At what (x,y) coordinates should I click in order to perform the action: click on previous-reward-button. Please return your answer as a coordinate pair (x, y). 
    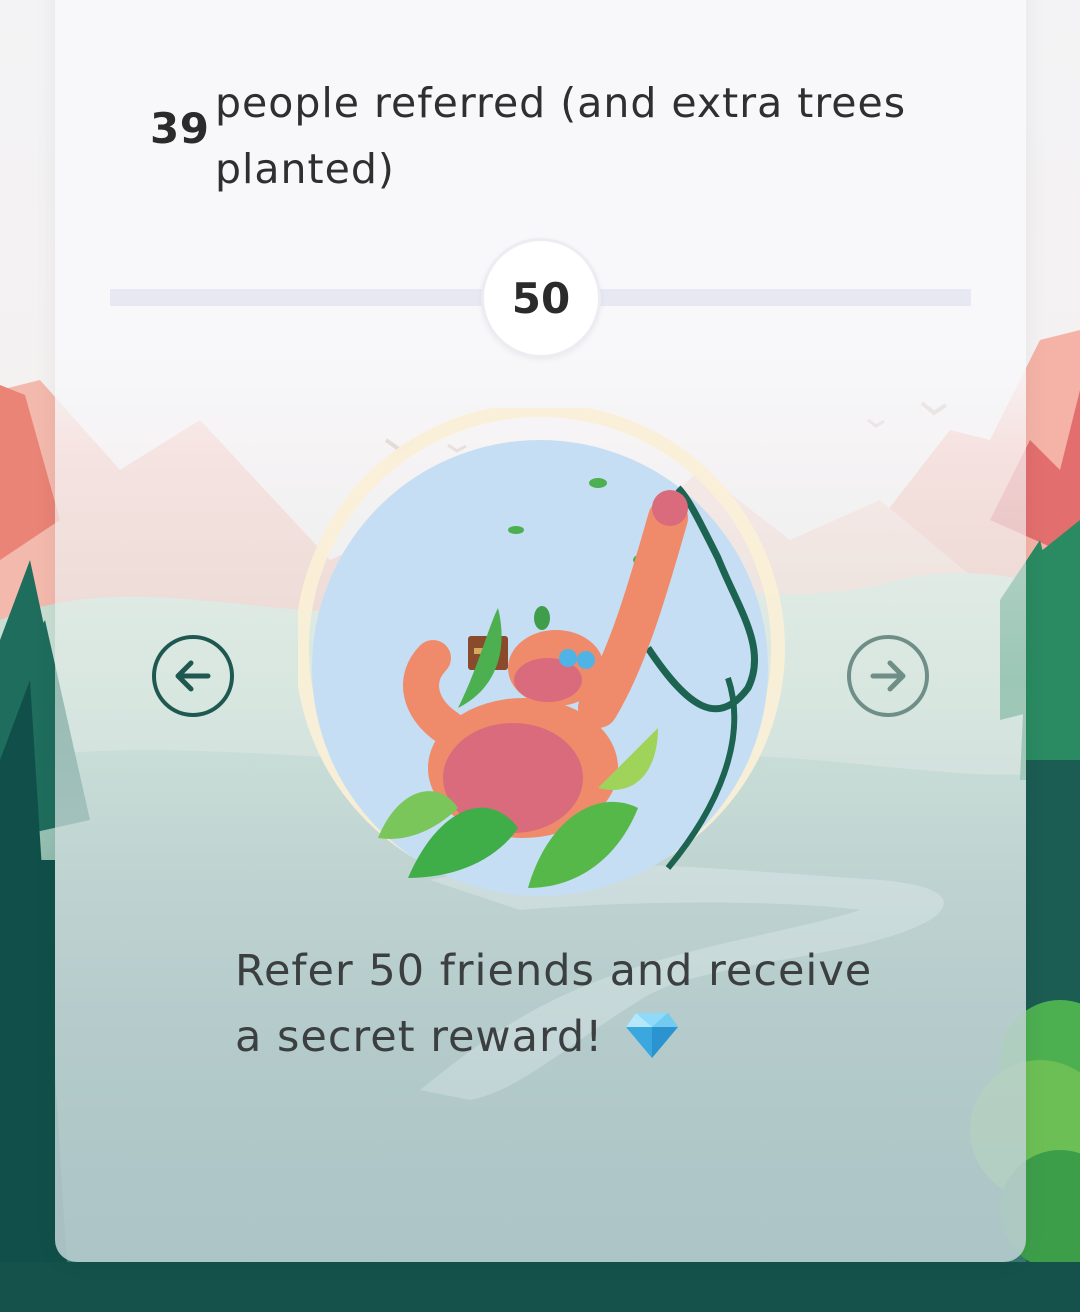
    Looking at the image, I should click on (193, 676).